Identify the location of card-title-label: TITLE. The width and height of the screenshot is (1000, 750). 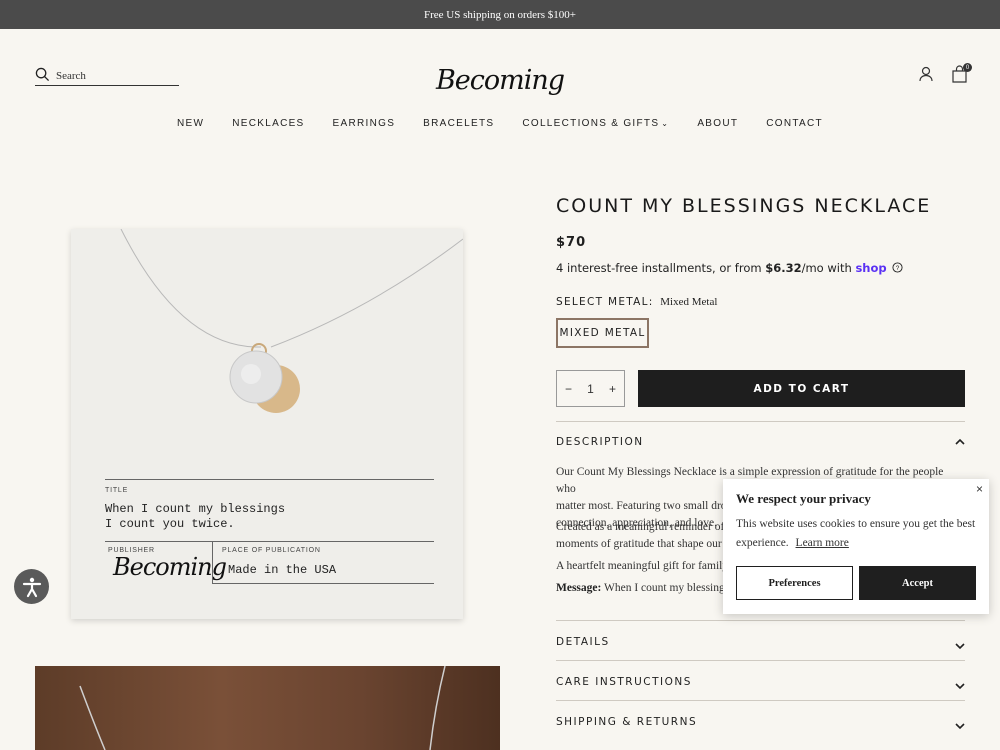
(117, 490).